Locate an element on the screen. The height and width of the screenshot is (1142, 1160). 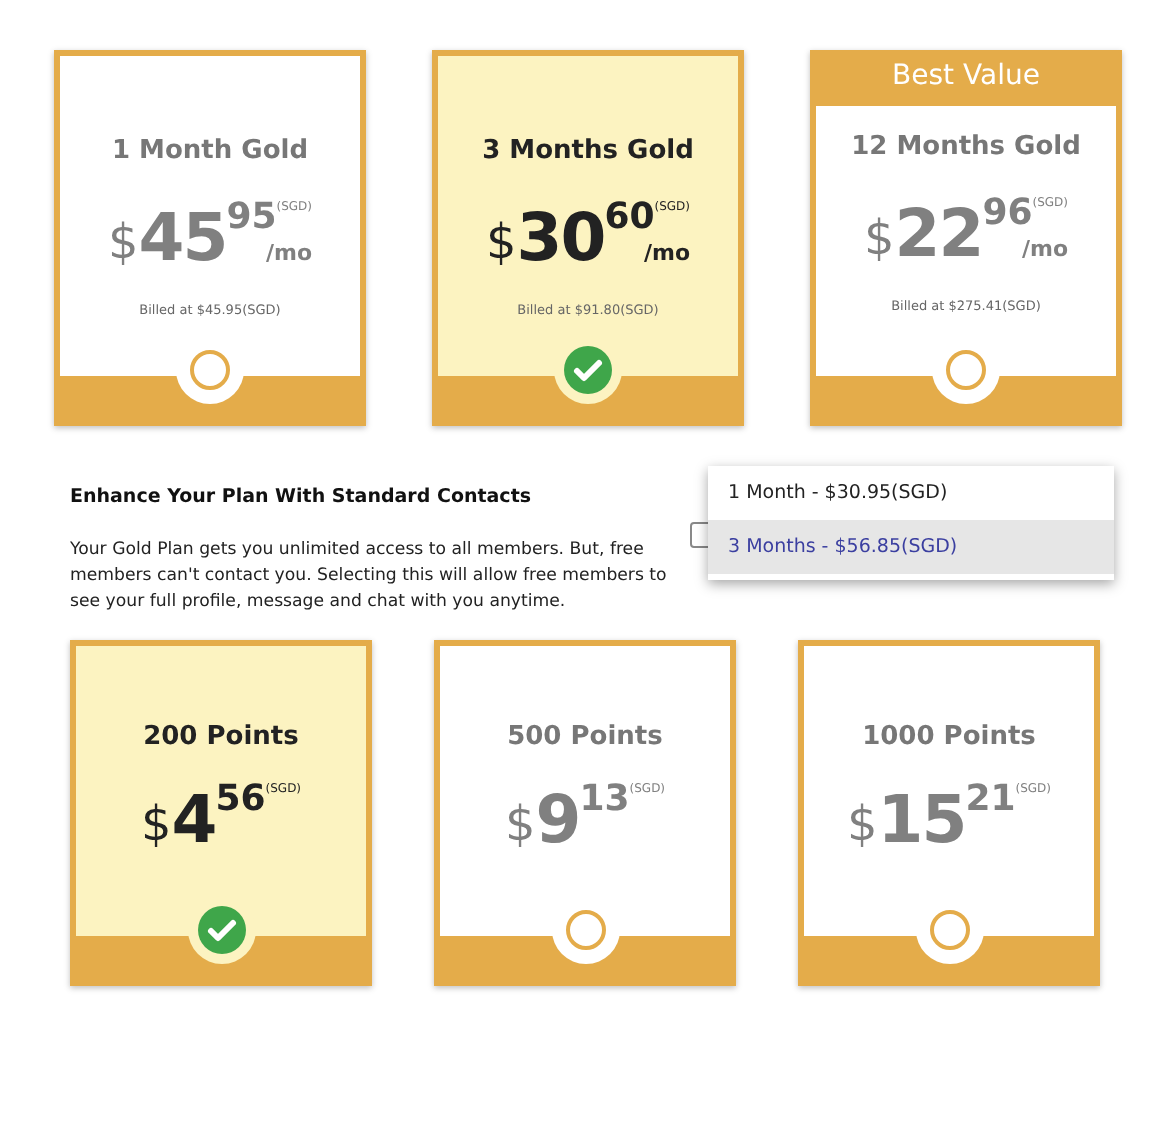
points-title: 500 Points is located at coordinates (585, 737).